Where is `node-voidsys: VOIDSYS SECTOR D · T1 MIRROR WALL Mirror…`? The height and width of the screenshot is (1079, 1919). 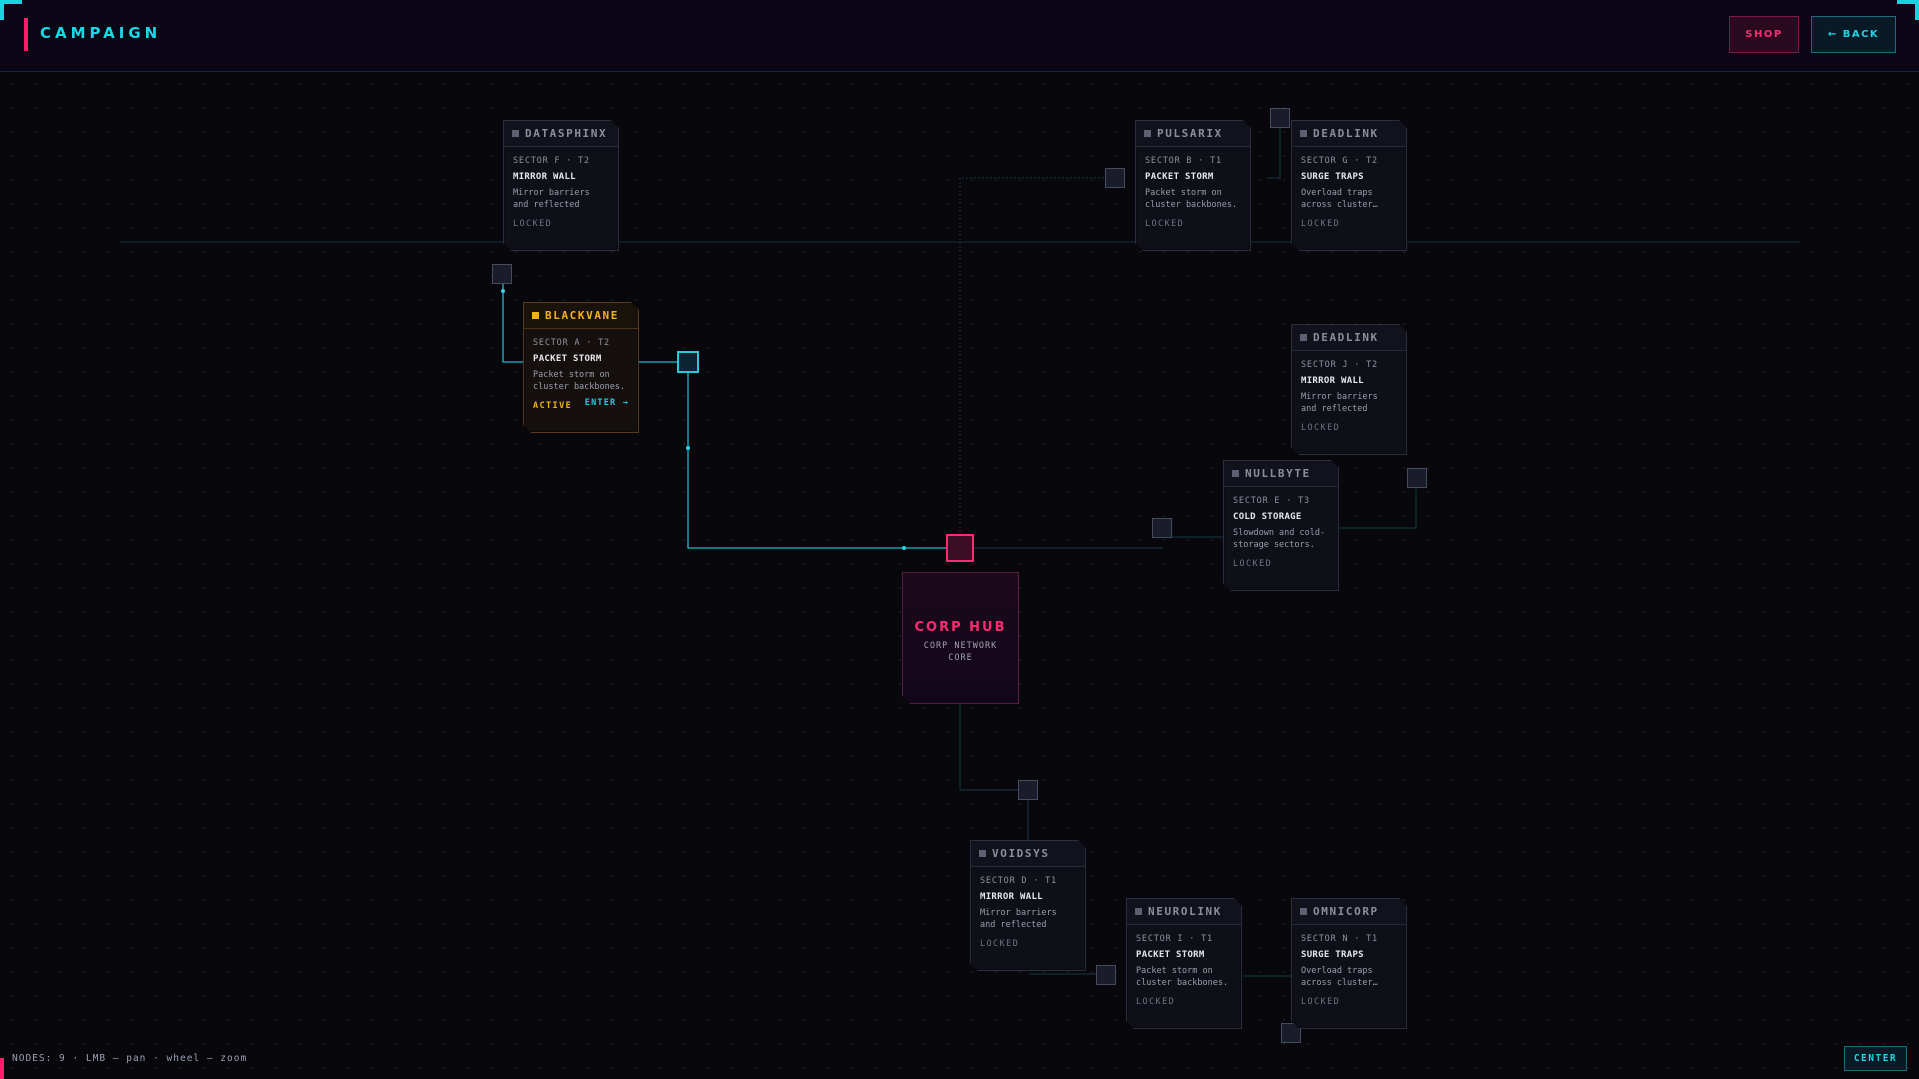
node-voidsys: VOIDSYS SECTOR D · T1 MIRROR WALL Mirror… is located at coordinates (1028, 905).